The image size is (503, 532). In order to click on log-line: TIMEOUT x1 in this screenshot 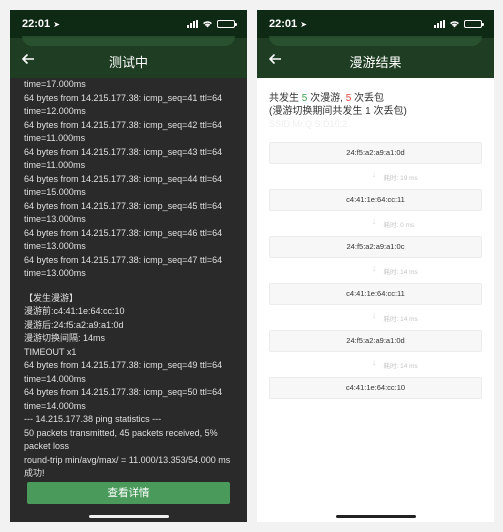, I will do `click(50, 351)`.